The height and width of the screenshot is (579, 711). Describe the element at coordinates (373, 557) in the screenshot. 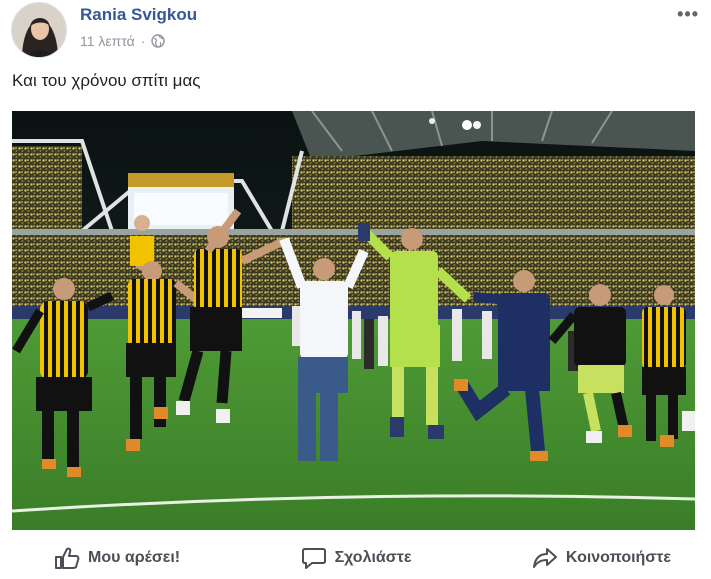

I see `comment-label: Σχολιάστε` at that location.